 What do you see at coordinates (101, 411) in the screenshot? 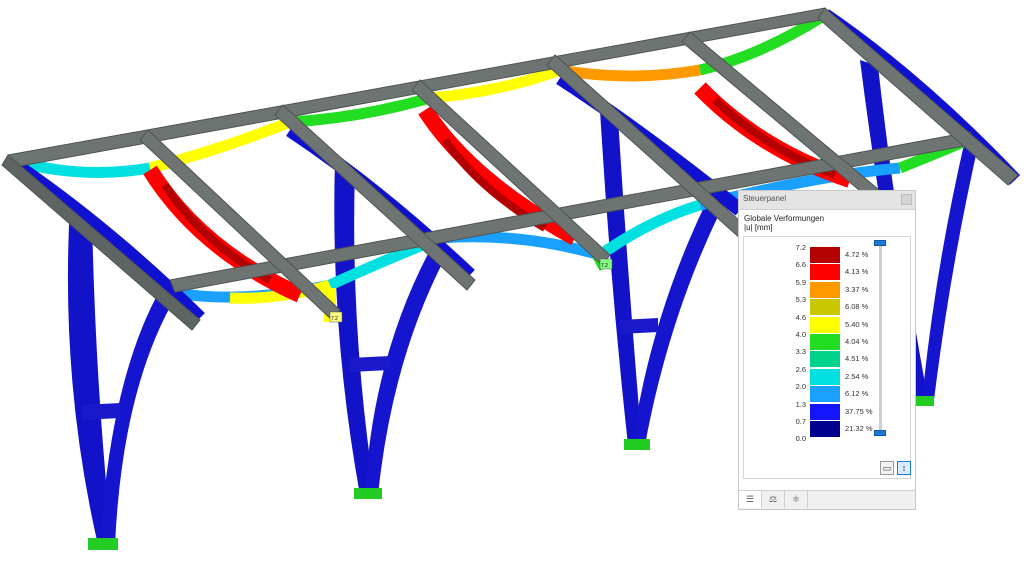
I see `column-1-tie` at bounding box center [101, 411].